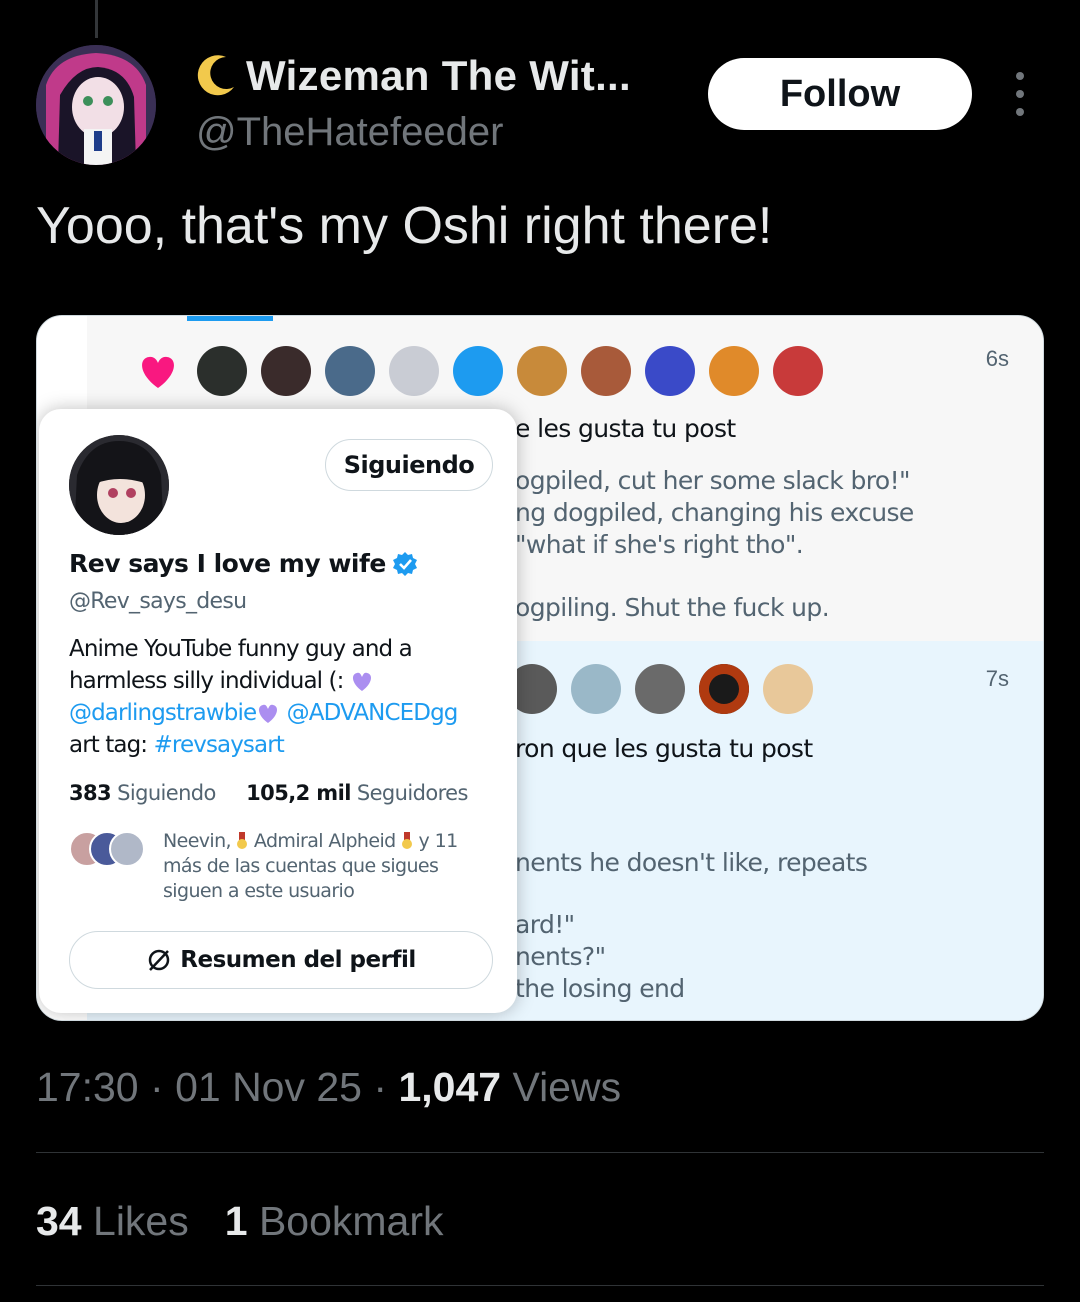 This screenshot has height=1302, width=1080. I want to click on bookmarks-count: 1, so click(236, 1221).